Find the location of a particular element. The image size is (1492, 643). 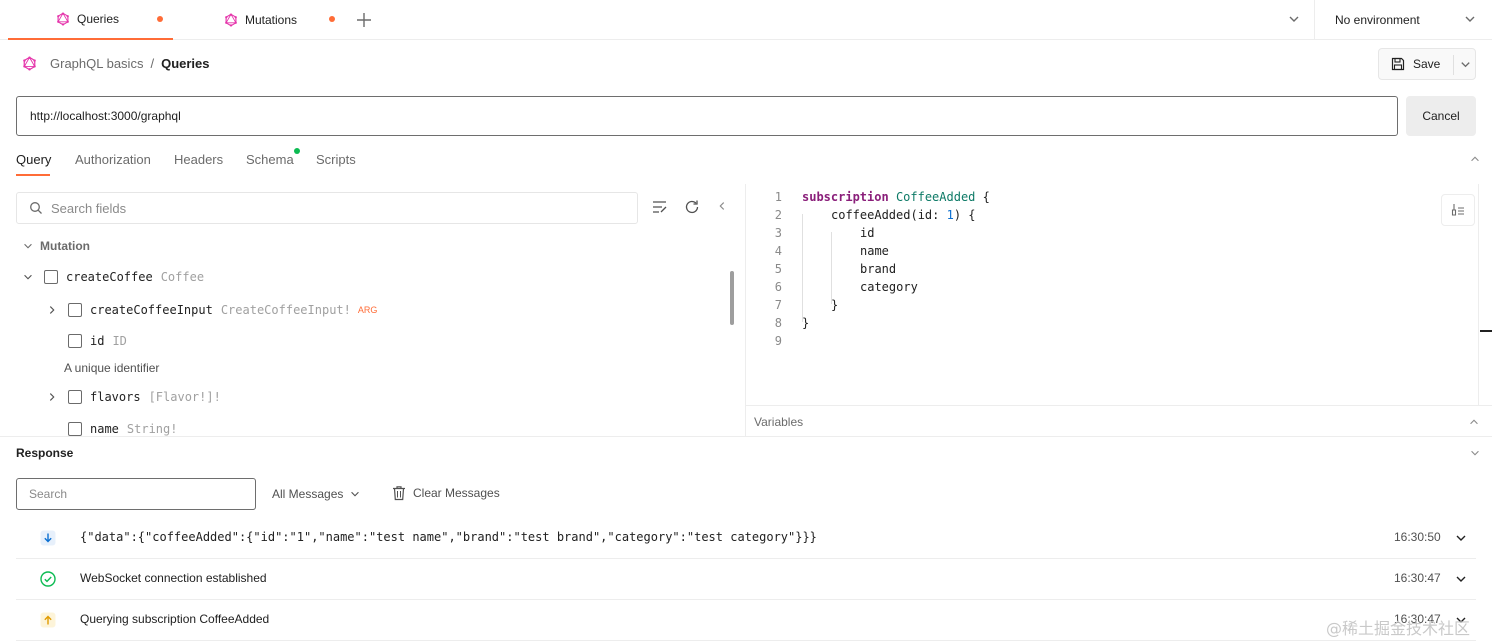

clear-messages-button: Clear Messages is located at coordinates (446, 493).